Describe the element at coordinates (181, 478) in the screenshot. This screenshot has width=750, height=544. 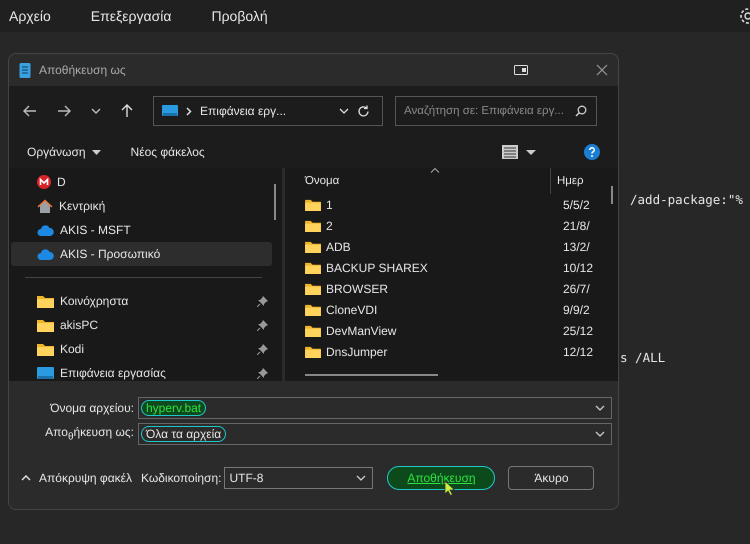
I see `encoding-label: Κωδικοποίηση:` at that location.